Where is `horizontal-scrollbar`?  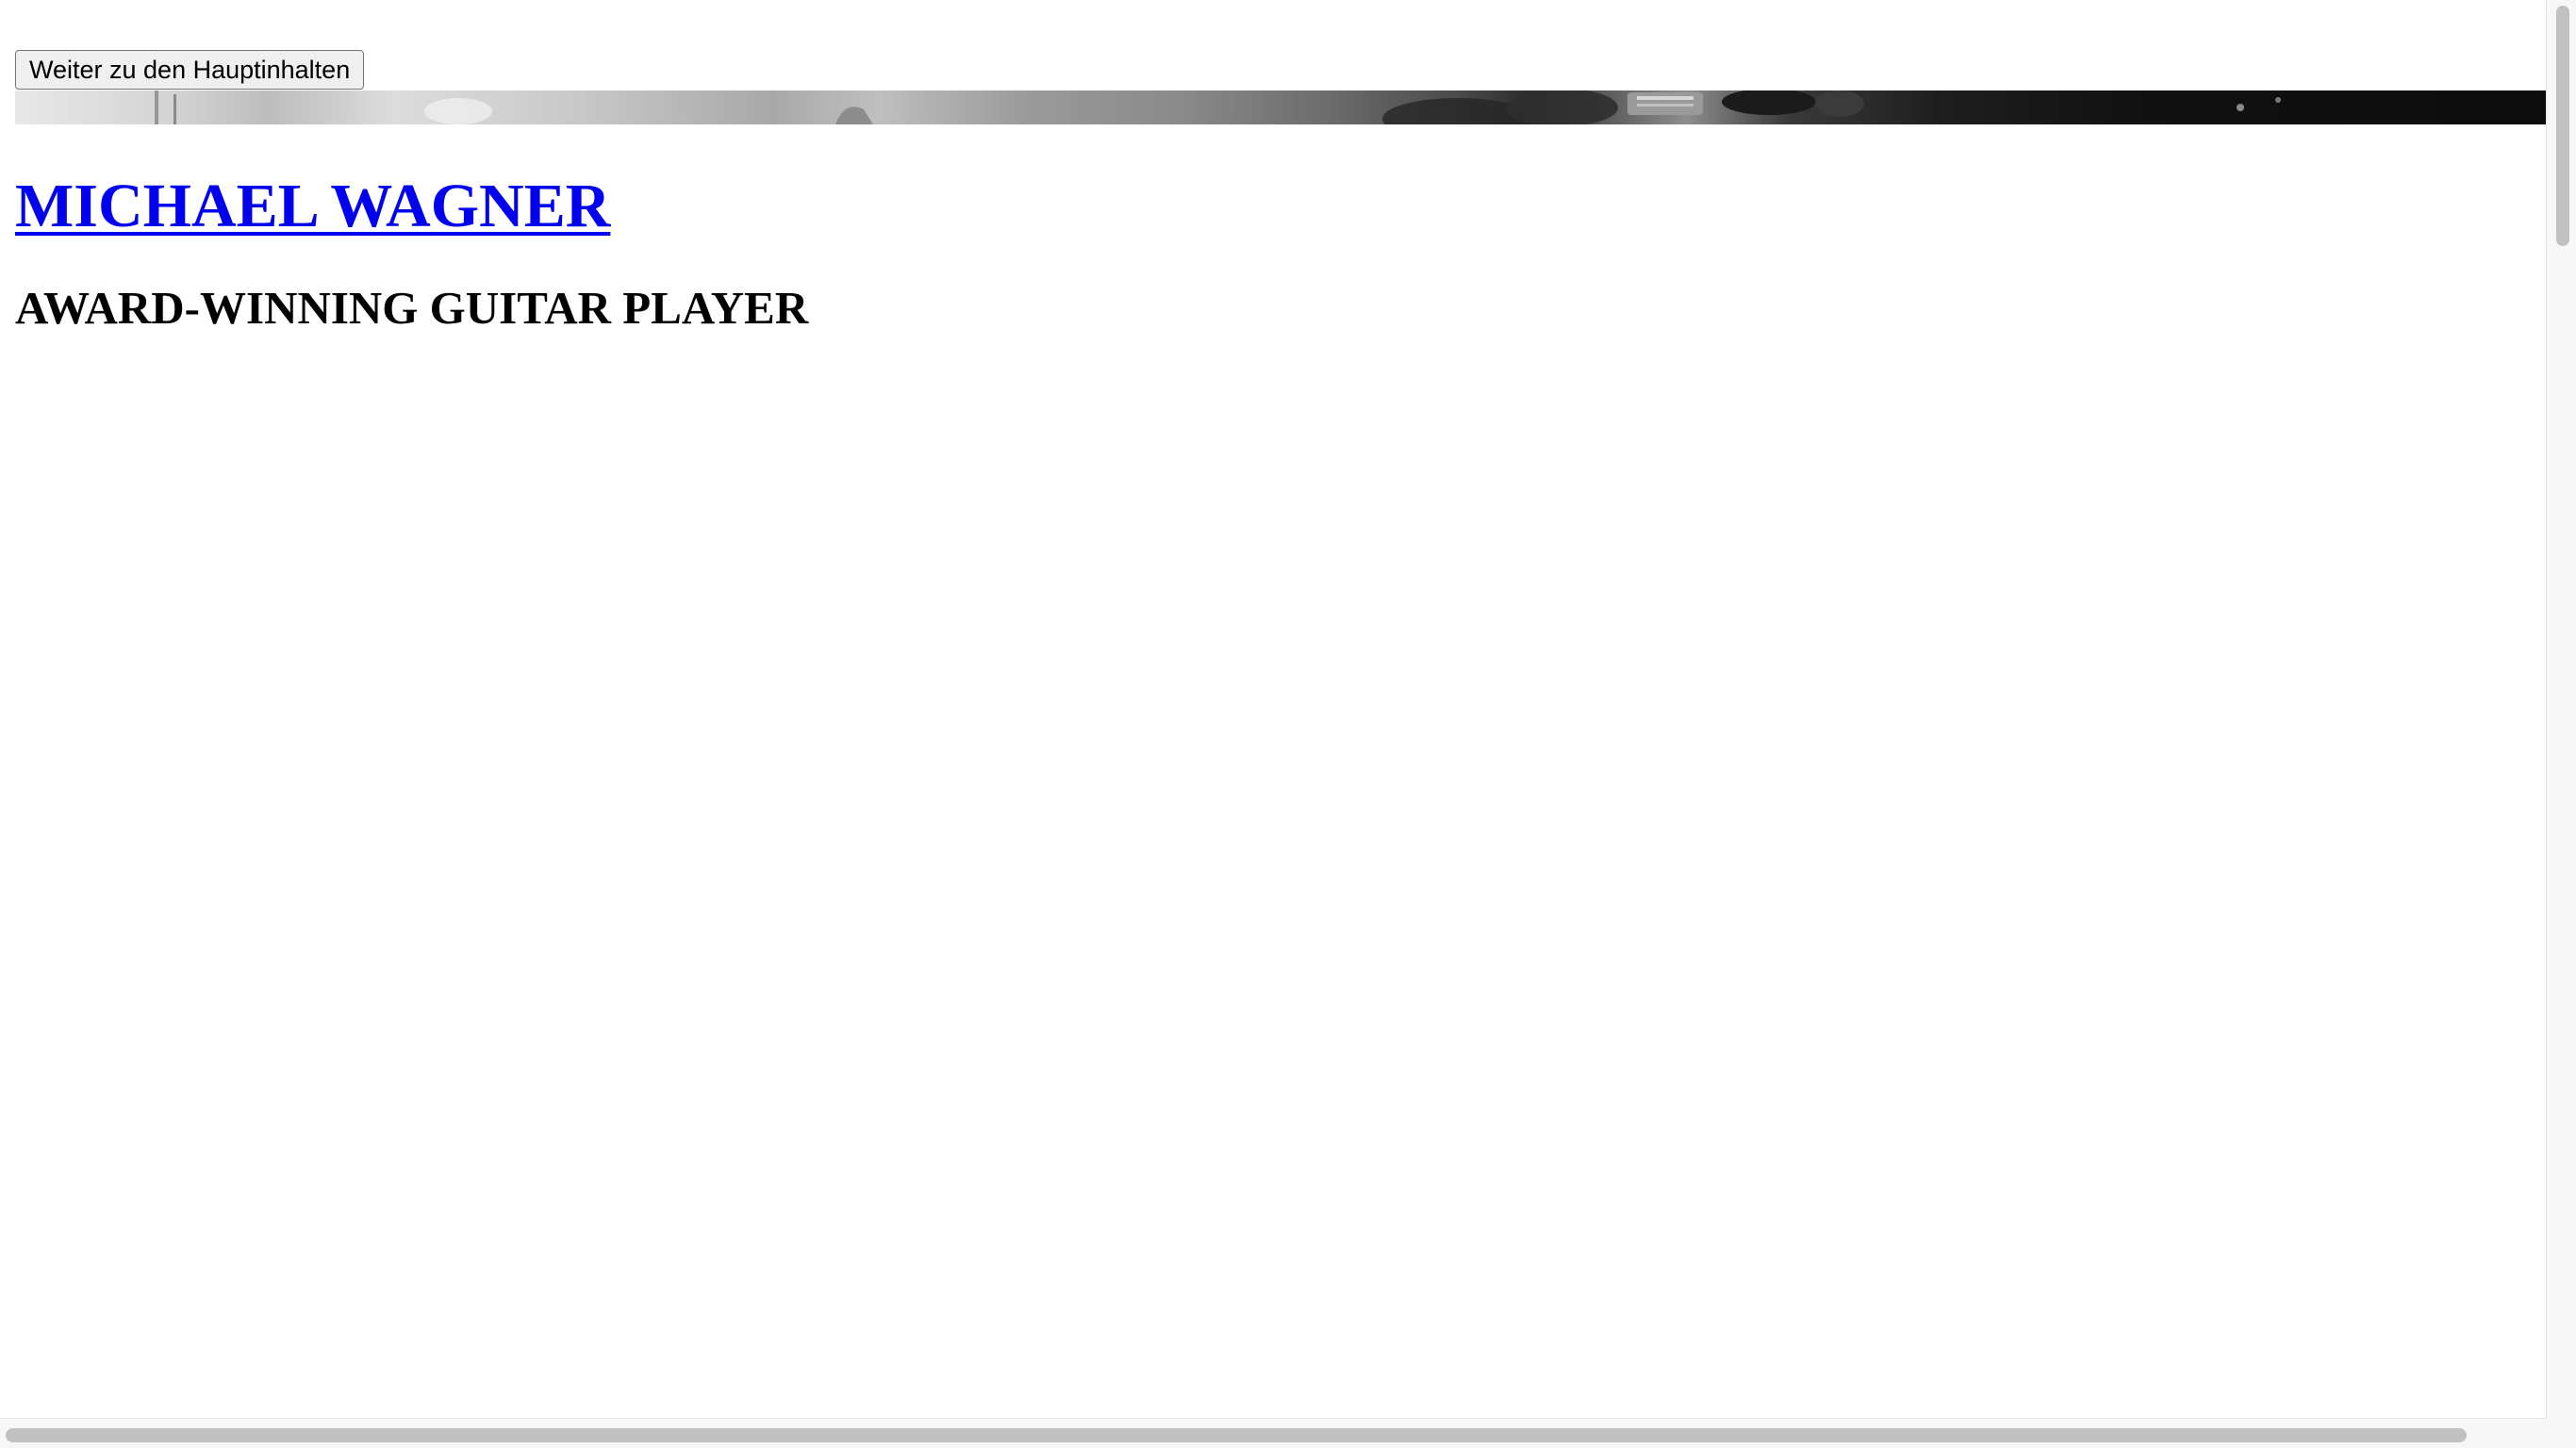 horizontal-scrollbar is located at coordinates (1288, 1433).